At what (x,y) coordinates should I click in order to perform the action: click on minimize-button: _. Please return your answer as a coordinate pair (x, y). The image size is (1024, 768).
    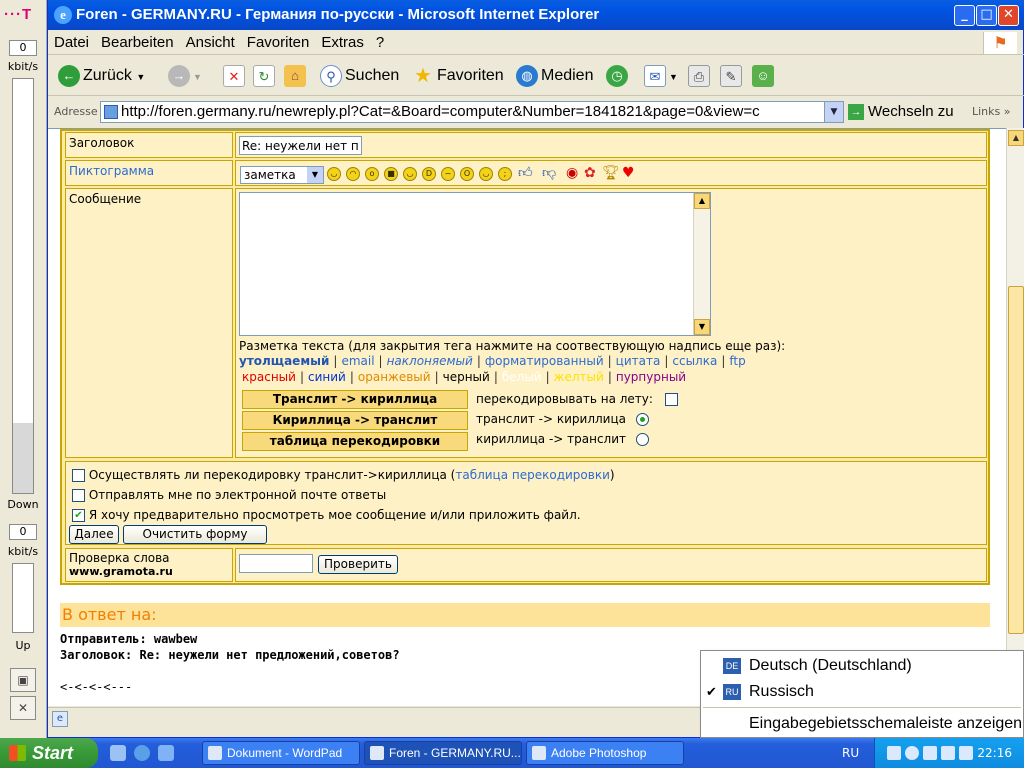
    Looking at the image, I should click on (964, 15).